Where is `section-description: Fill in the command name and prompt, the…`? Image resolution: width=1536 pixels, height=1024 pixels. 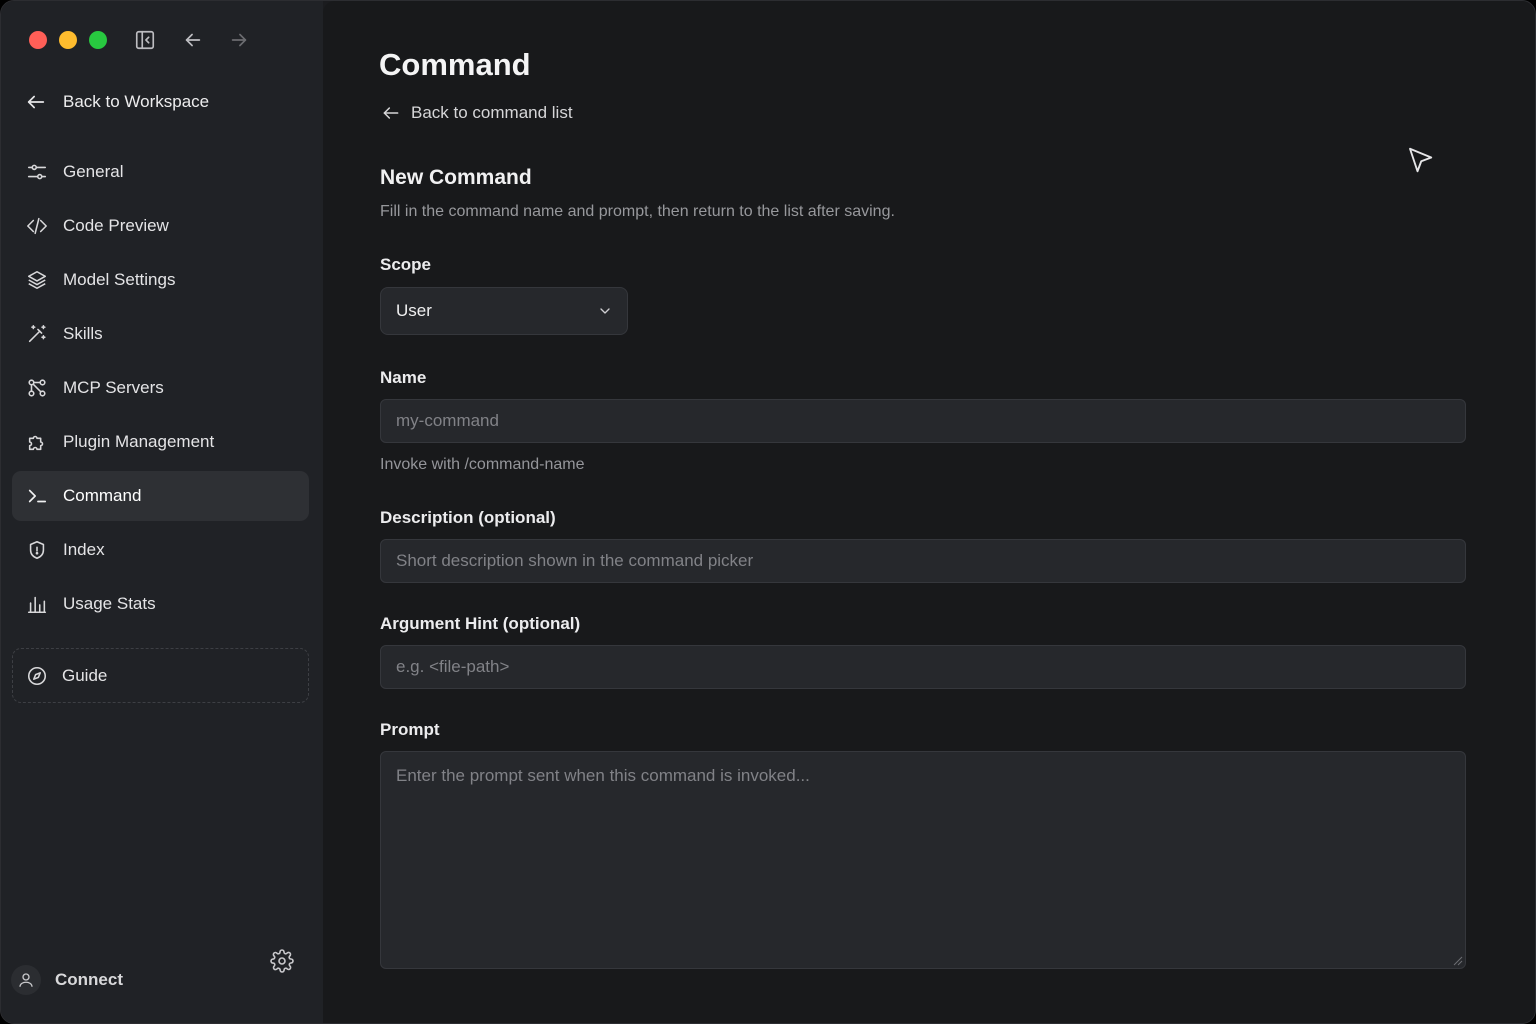 section-description: Fill in the command name and prompt, the… is located at coordinates (637, 211).